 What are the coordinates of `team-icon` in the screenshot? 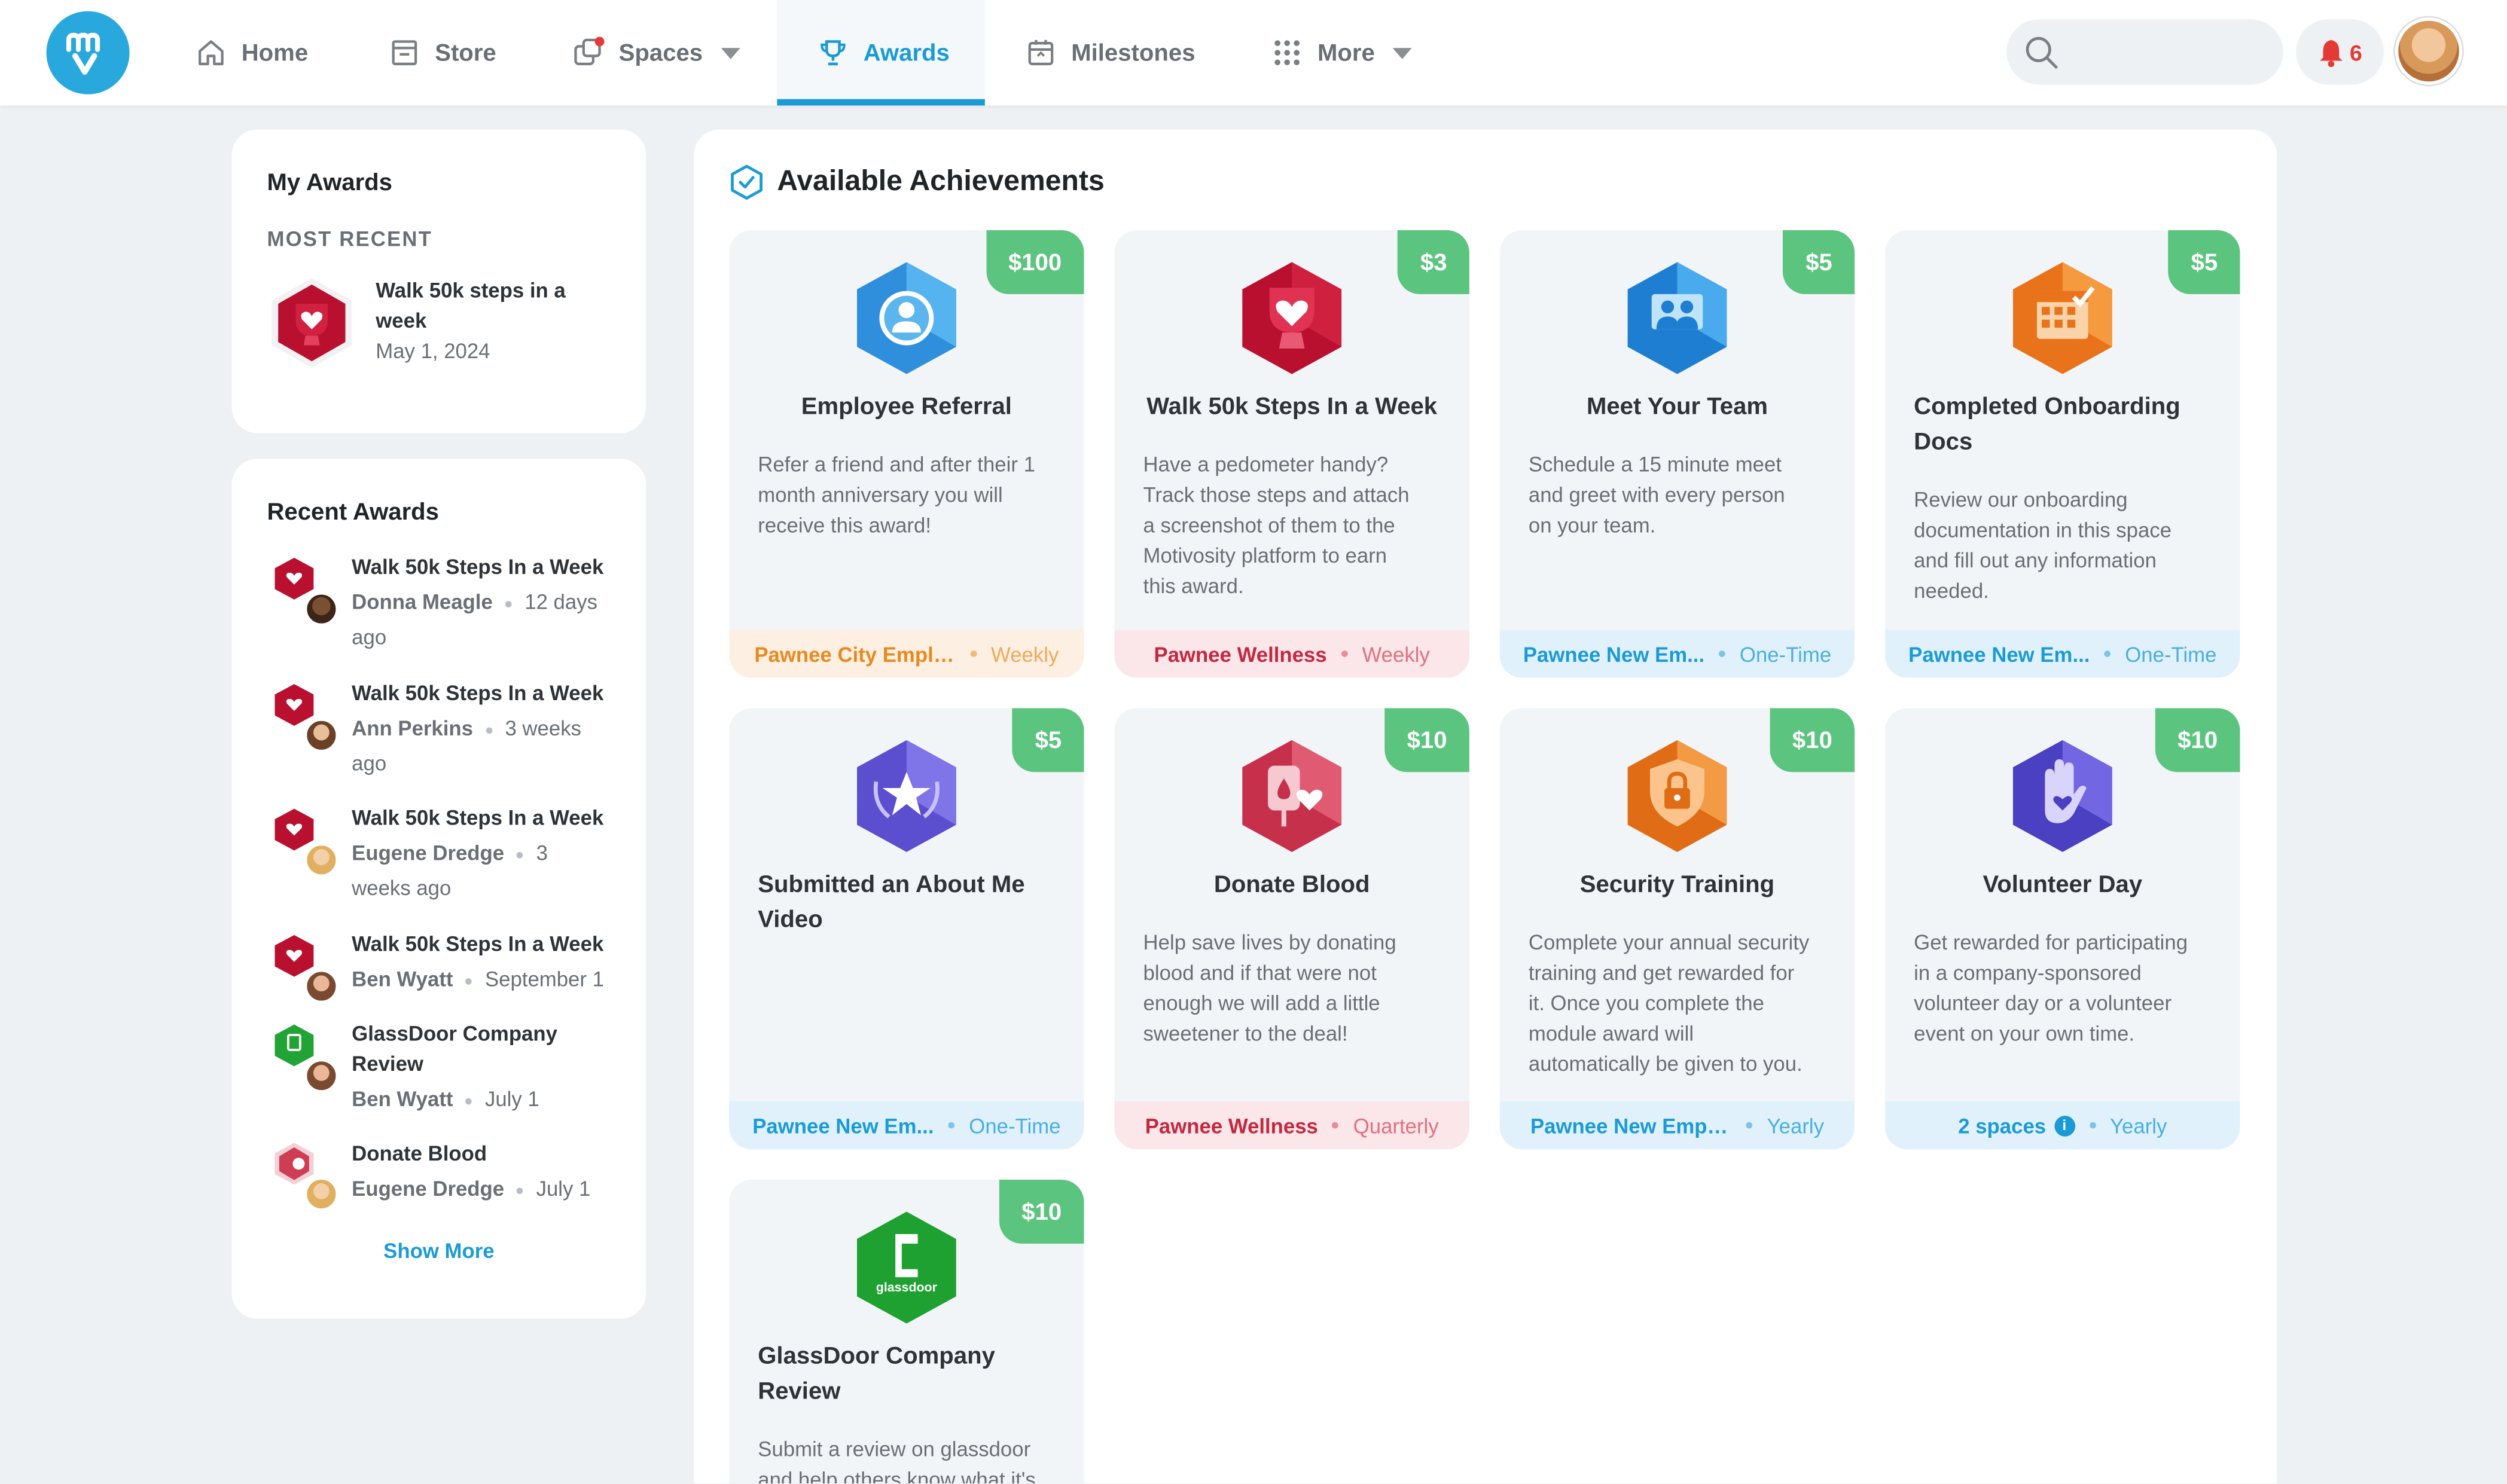 It's located at (1677, 318).